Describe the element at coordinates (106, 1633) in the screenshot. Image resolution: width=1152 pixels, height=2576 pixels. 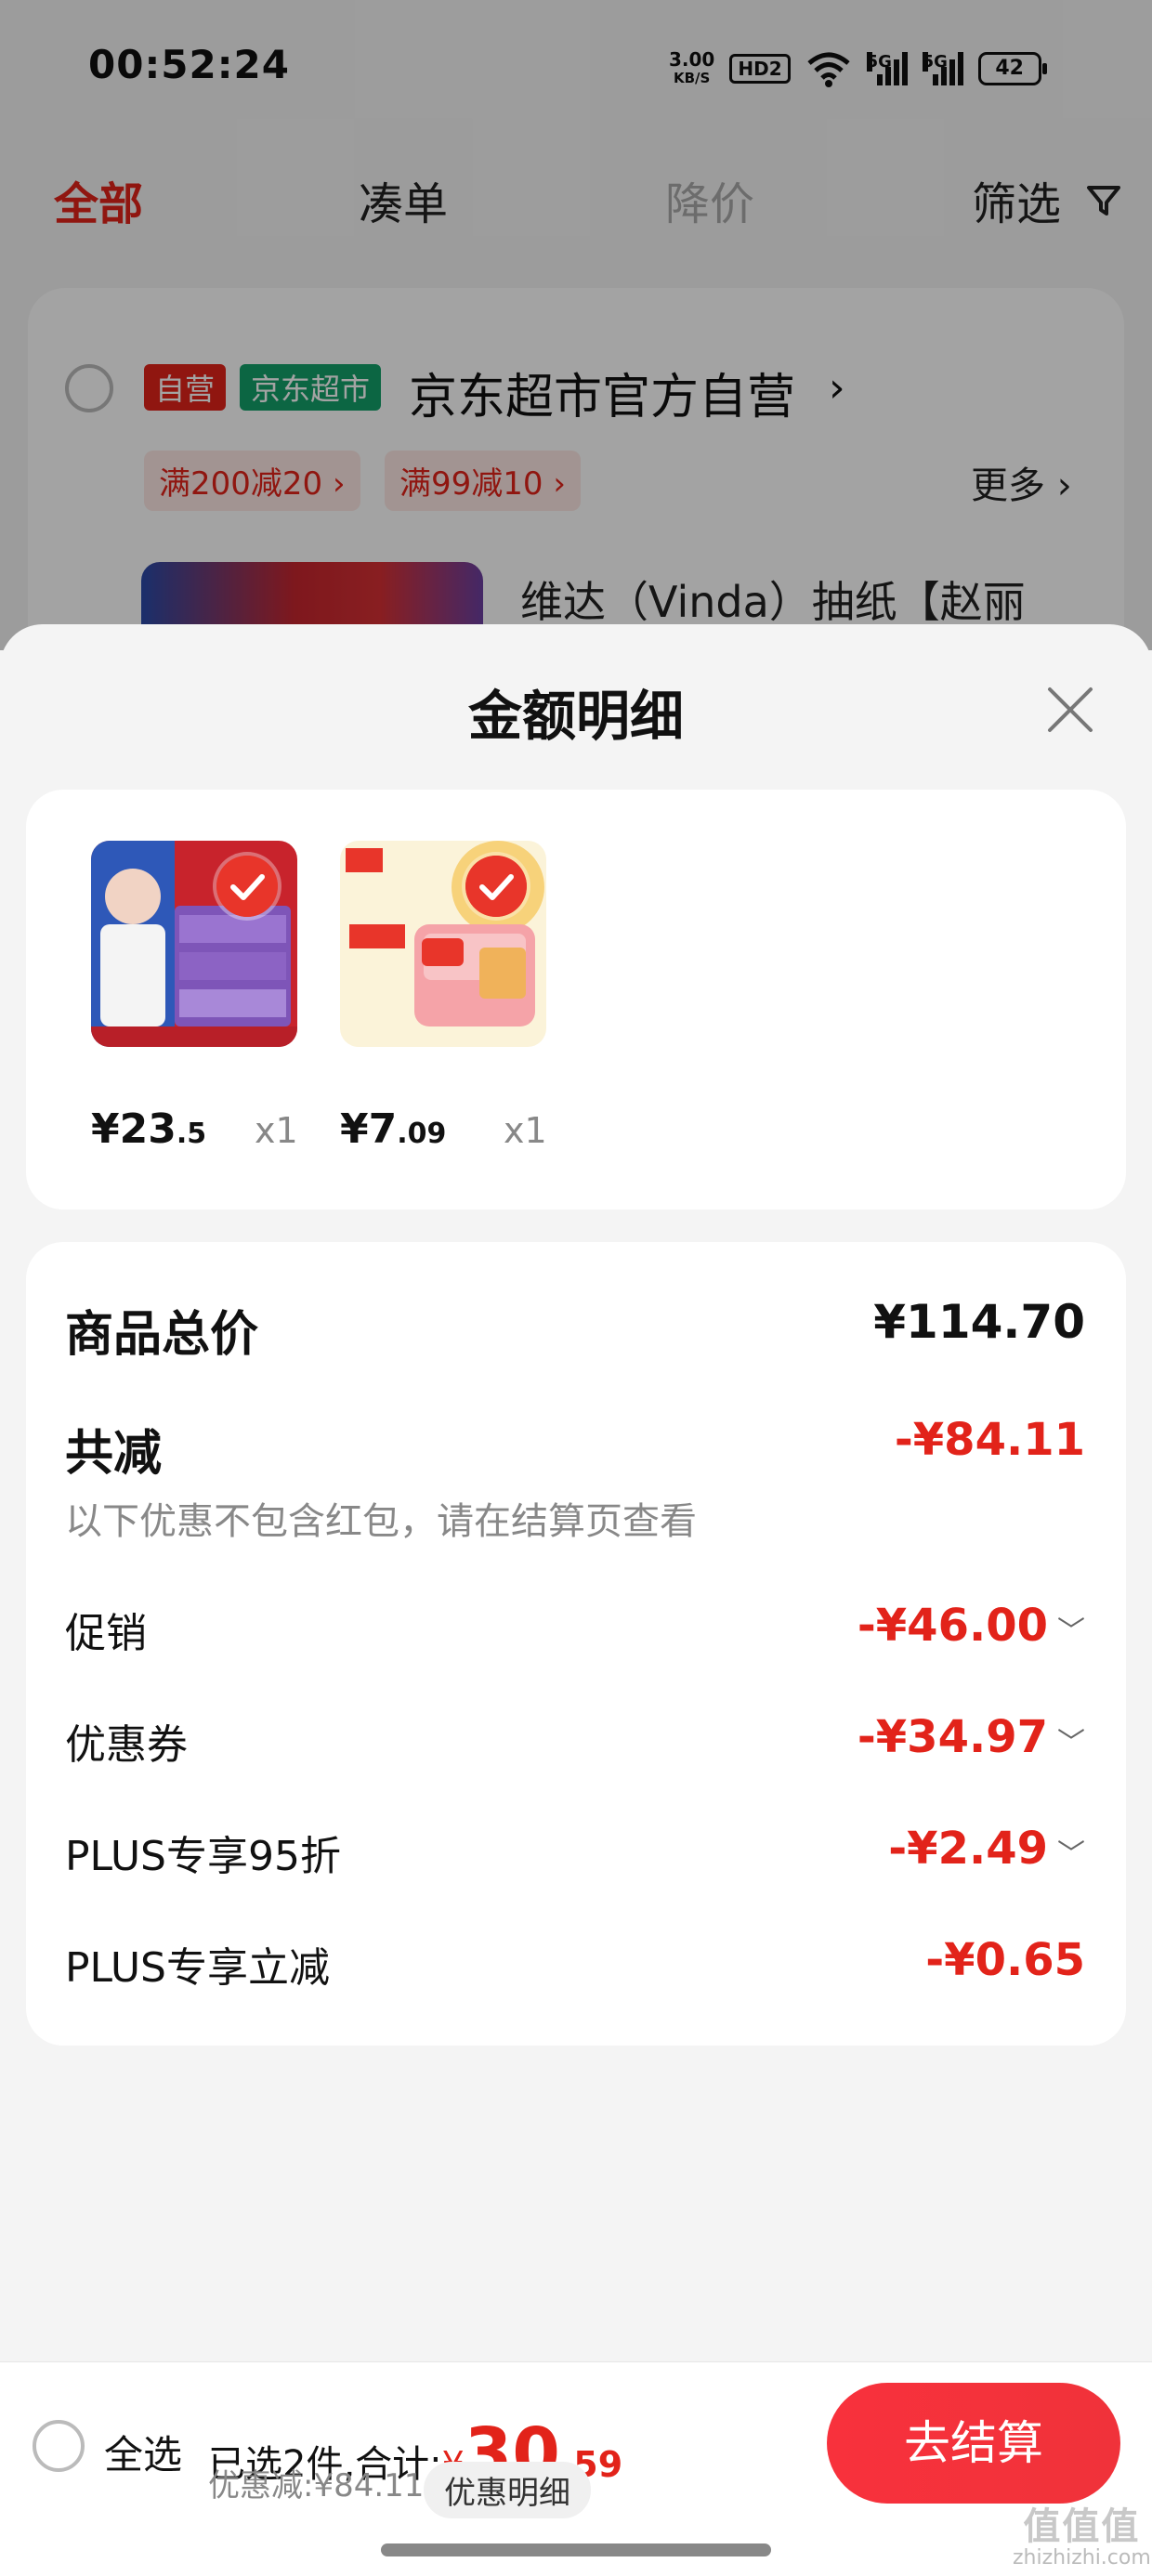
I see `promotion-label: 促销` at that location.